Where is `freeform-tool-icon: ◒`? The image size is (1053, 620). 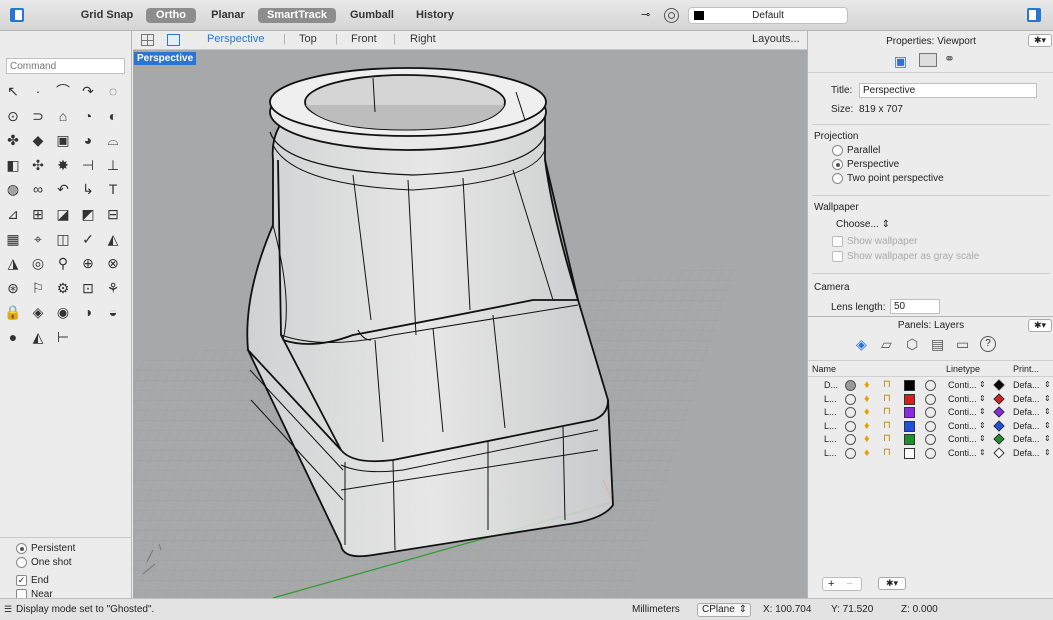
freeform-tool-icon: ◒ is located at coordinates (113, 312).